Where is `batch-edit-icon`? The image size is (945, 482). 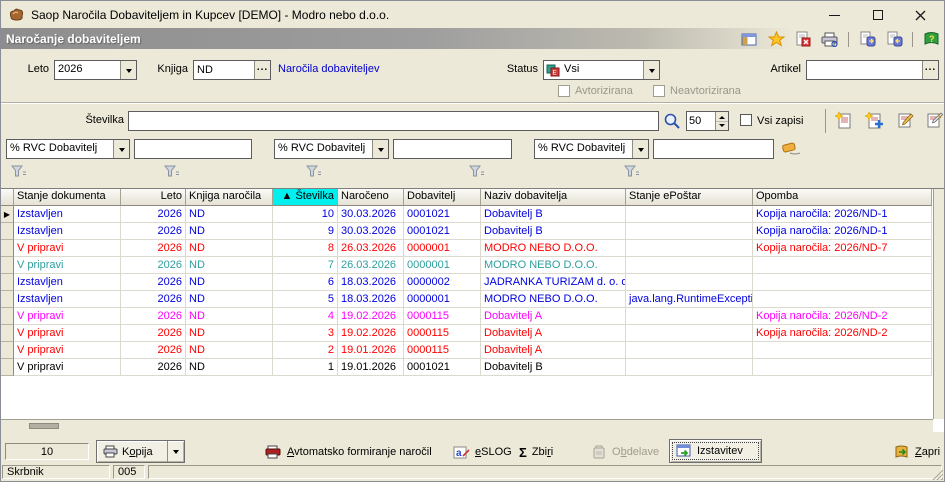 batch-edit-icon is located at coordinates (934, 121).